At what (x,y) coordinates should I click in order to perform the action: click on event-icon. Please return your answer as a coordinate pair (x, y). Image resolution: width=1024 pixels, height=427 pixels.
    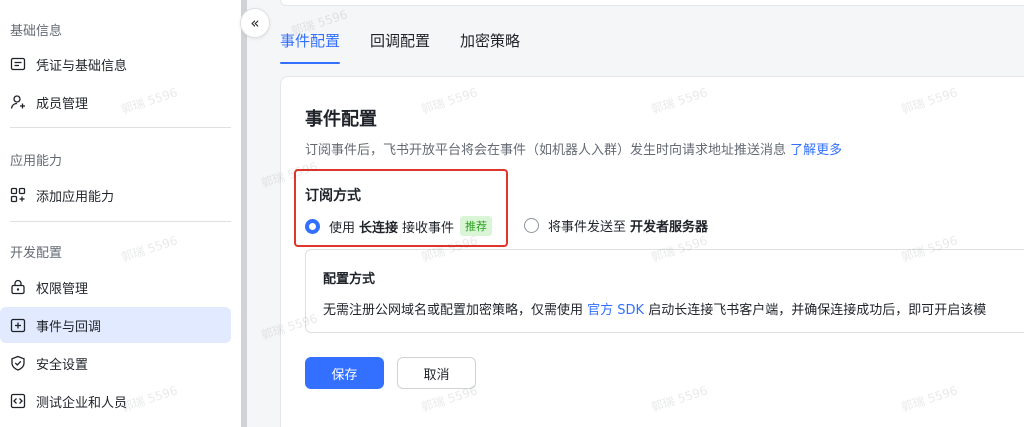
    Looking at the image, I should click on (18, 325).